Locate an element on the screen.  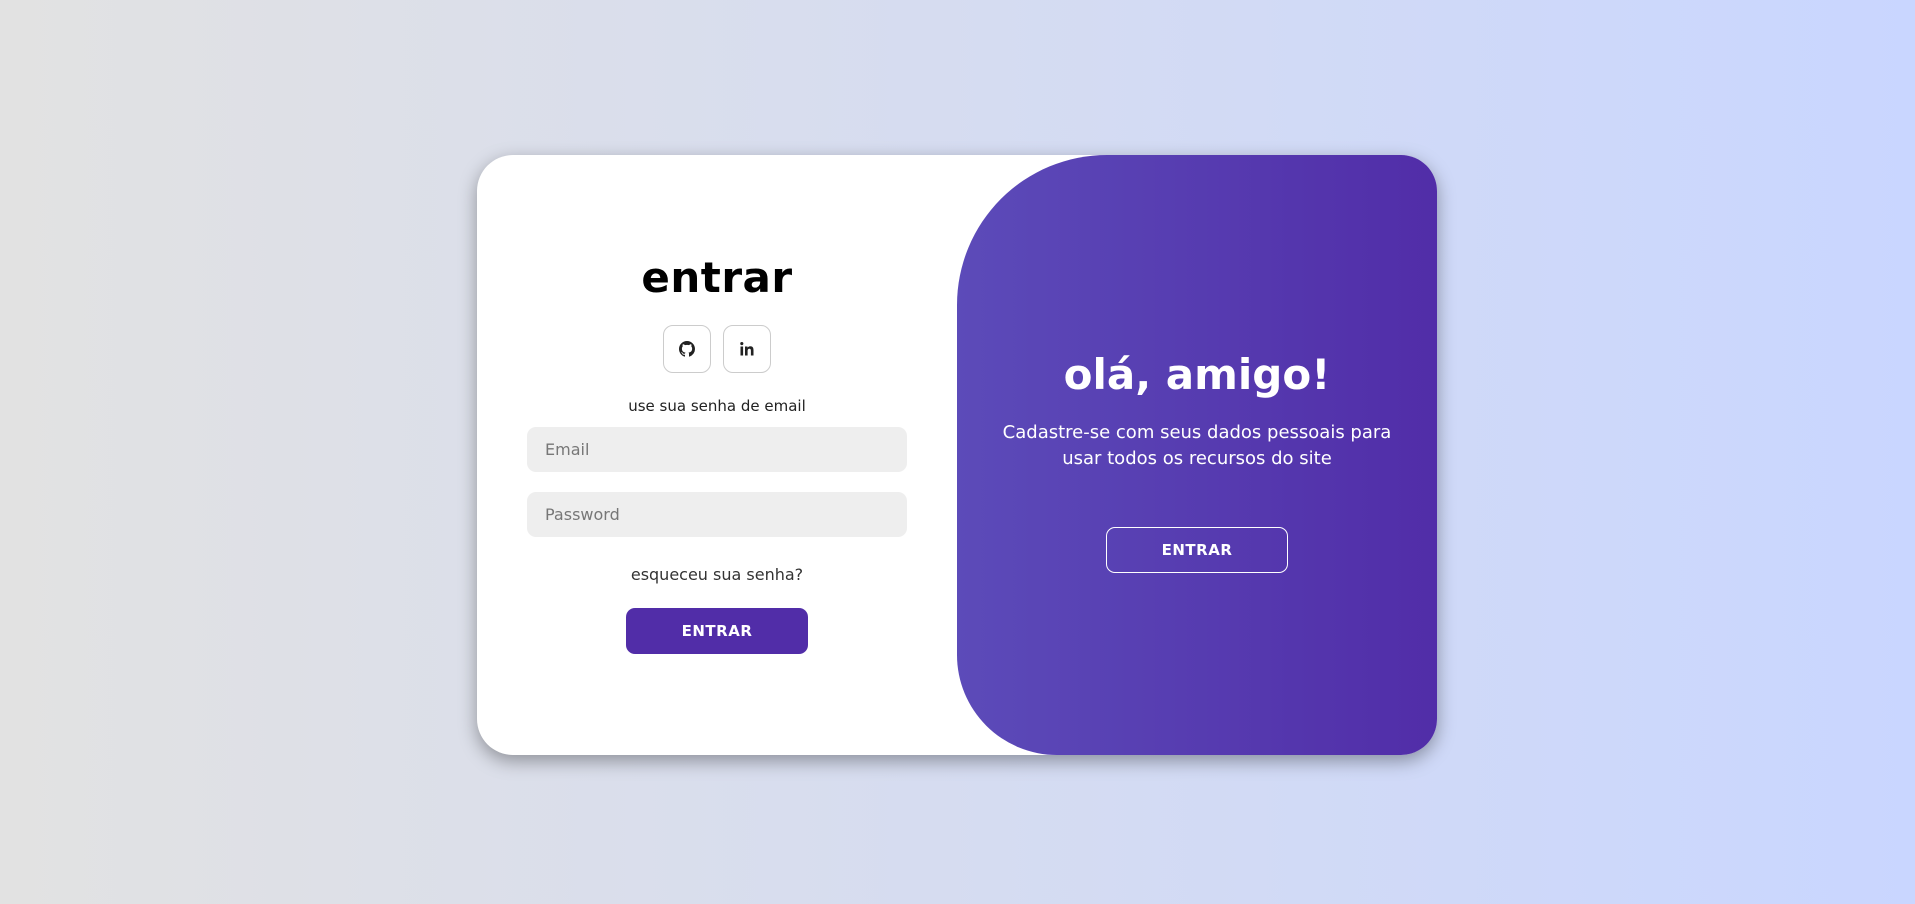
github-icon is located at coordinates (687, 349).